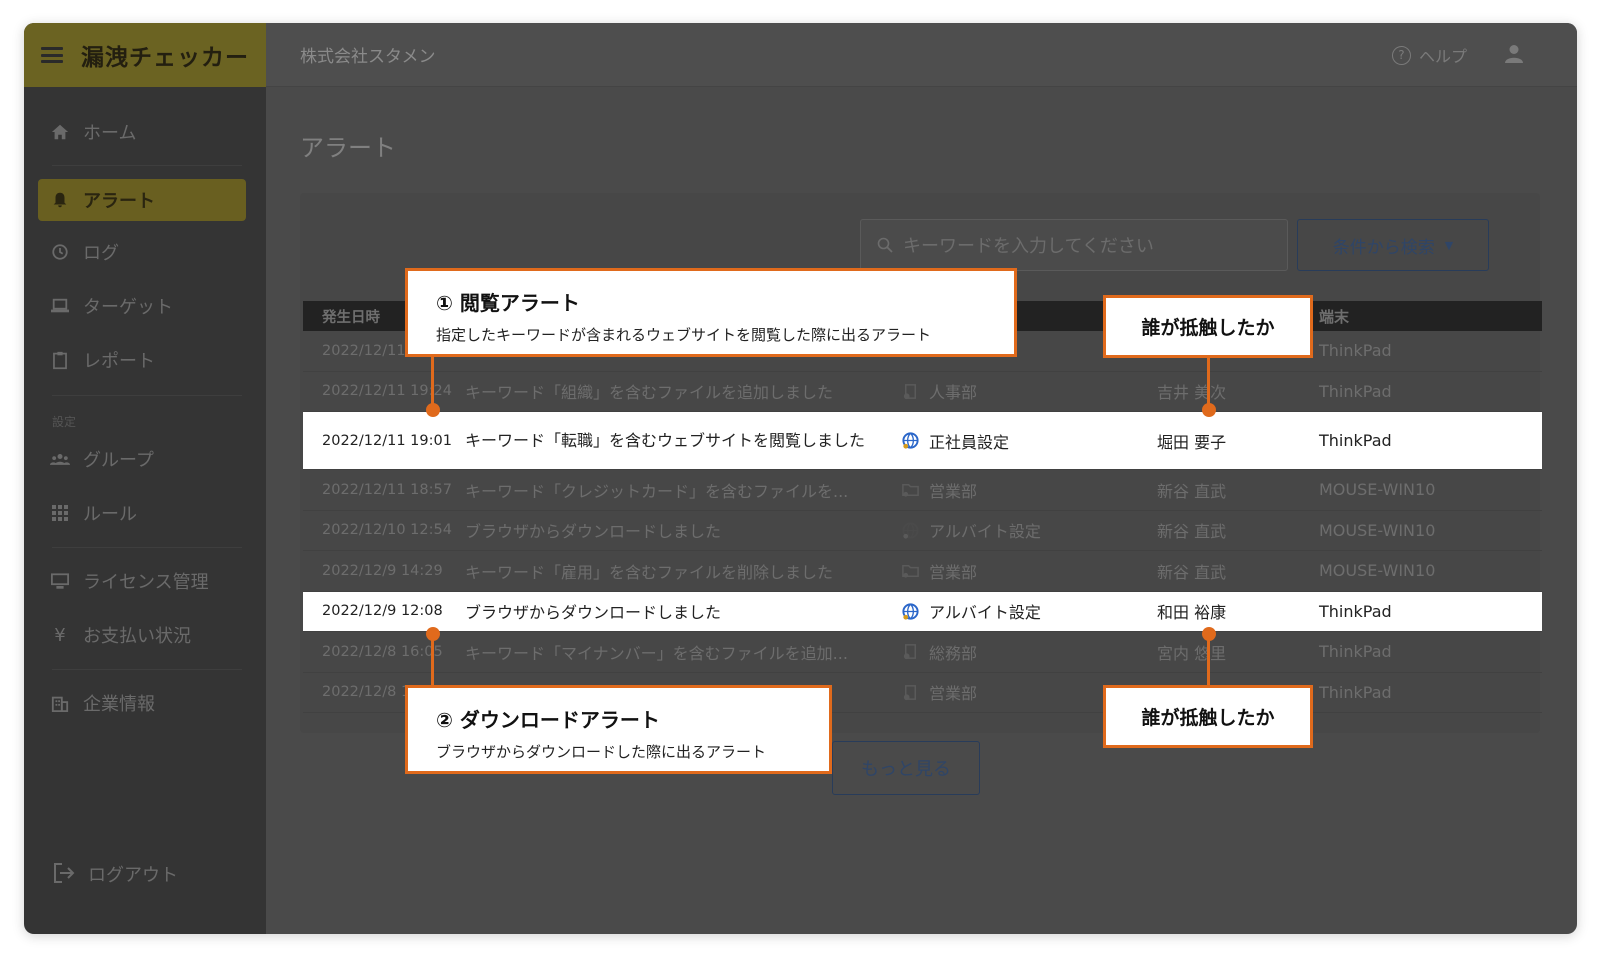  Describe the element at coordinates (52, 55) in the screenshot. I see `menu-icon` at that location.